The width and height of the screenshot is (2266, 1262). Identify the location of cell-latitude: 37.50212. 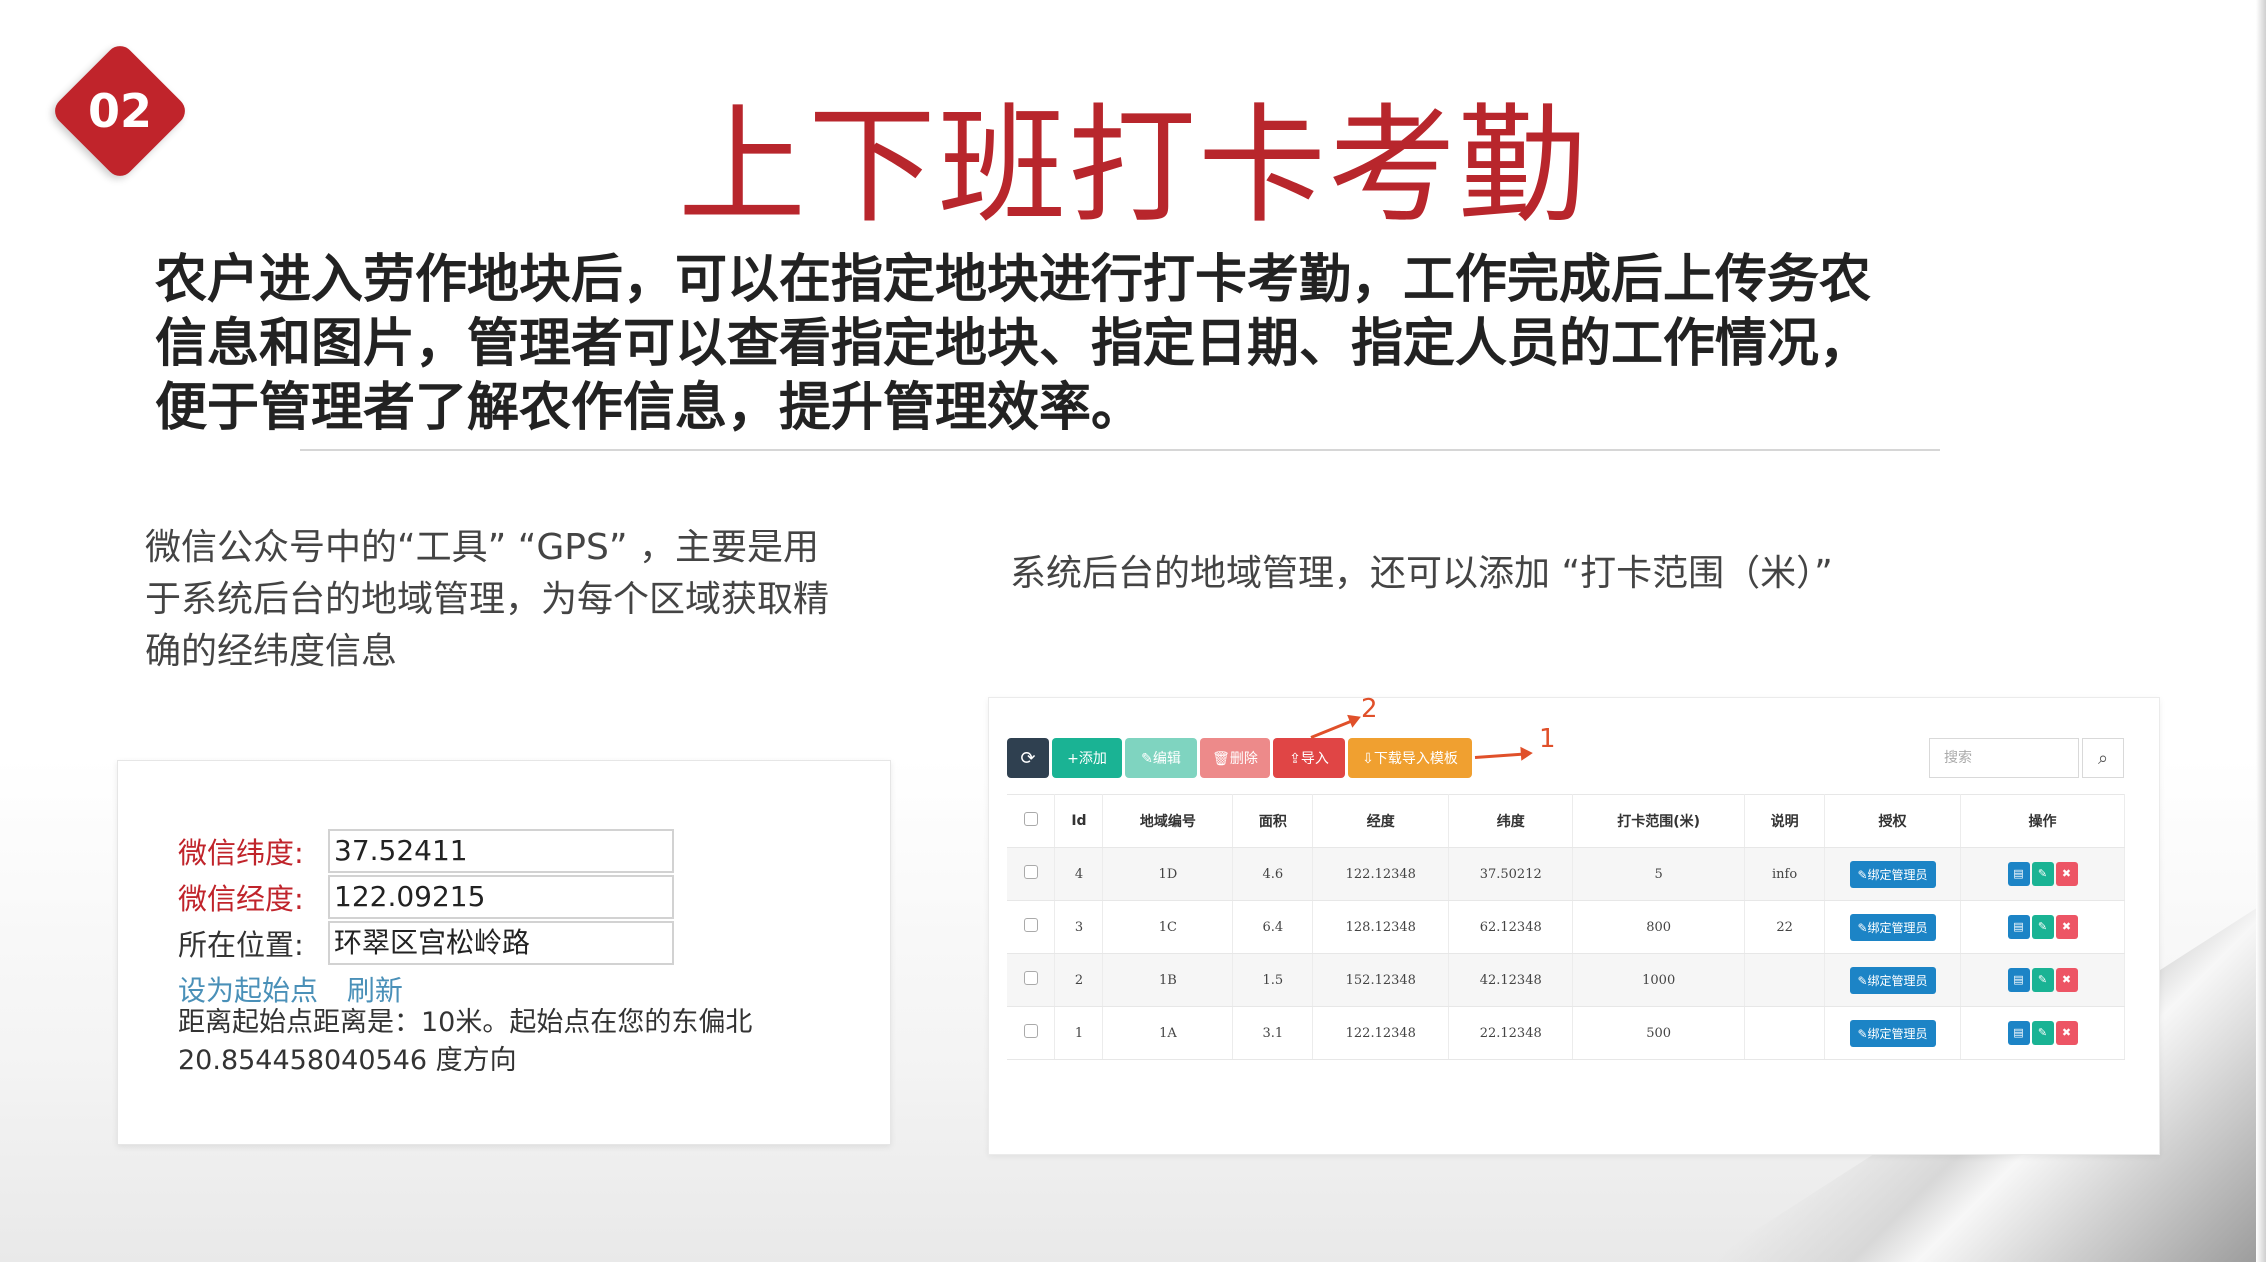
(1511, 874).